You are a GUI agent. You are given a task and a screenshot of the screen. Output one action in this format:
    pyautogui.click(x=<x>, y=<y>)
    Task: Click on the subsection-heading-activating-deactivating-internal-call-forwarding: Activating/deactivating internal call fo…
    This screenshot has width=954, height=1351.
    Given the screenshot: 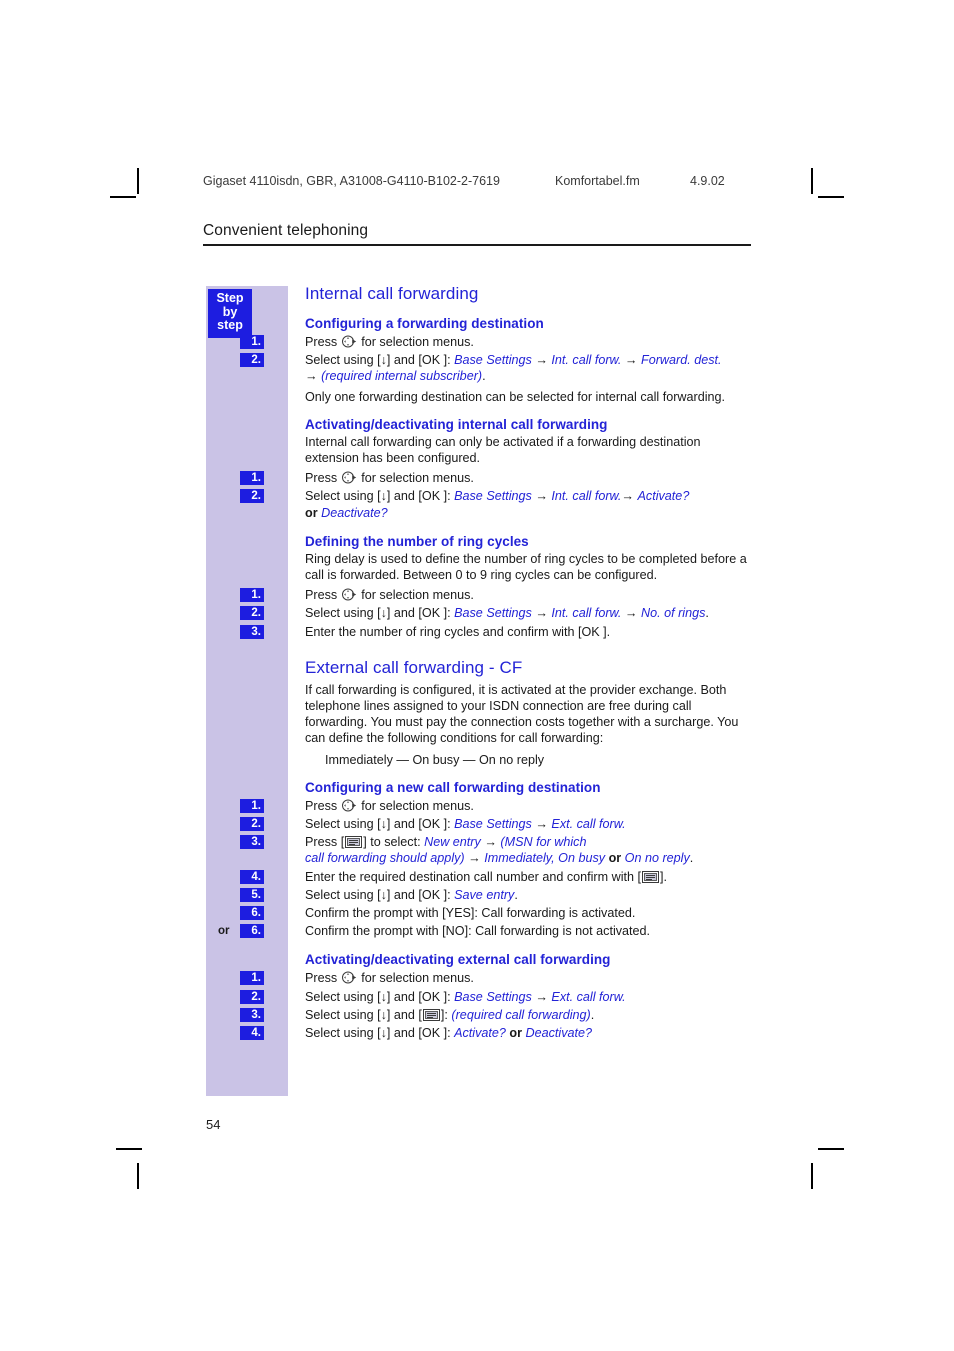 What is the action you would take?
    pyautogui.click(x=456, y=424)
    